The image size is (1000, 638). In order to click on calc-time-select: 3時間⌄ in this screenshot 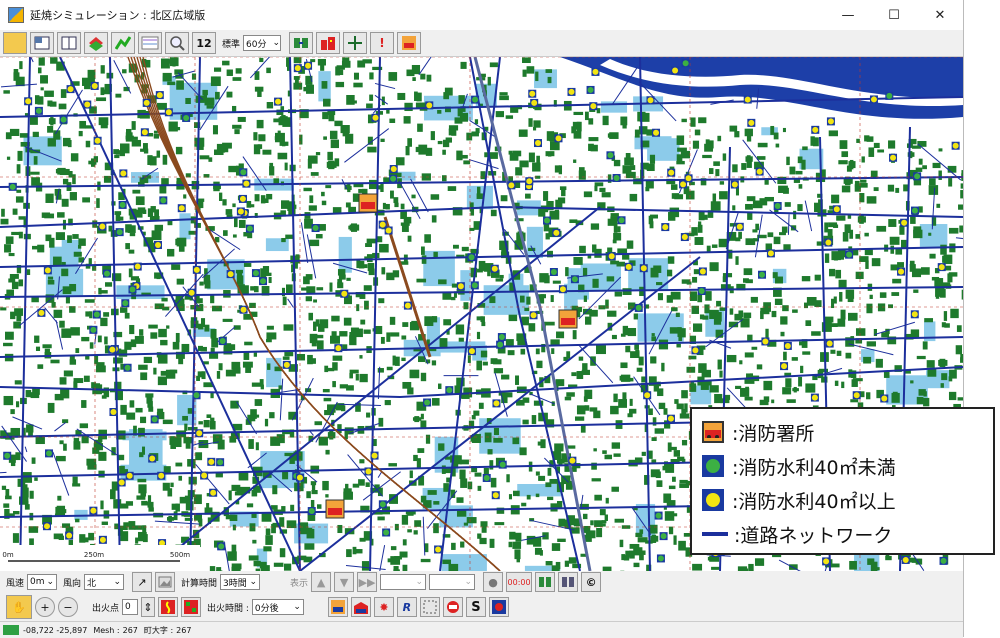, I will do `click(240, 582)`.